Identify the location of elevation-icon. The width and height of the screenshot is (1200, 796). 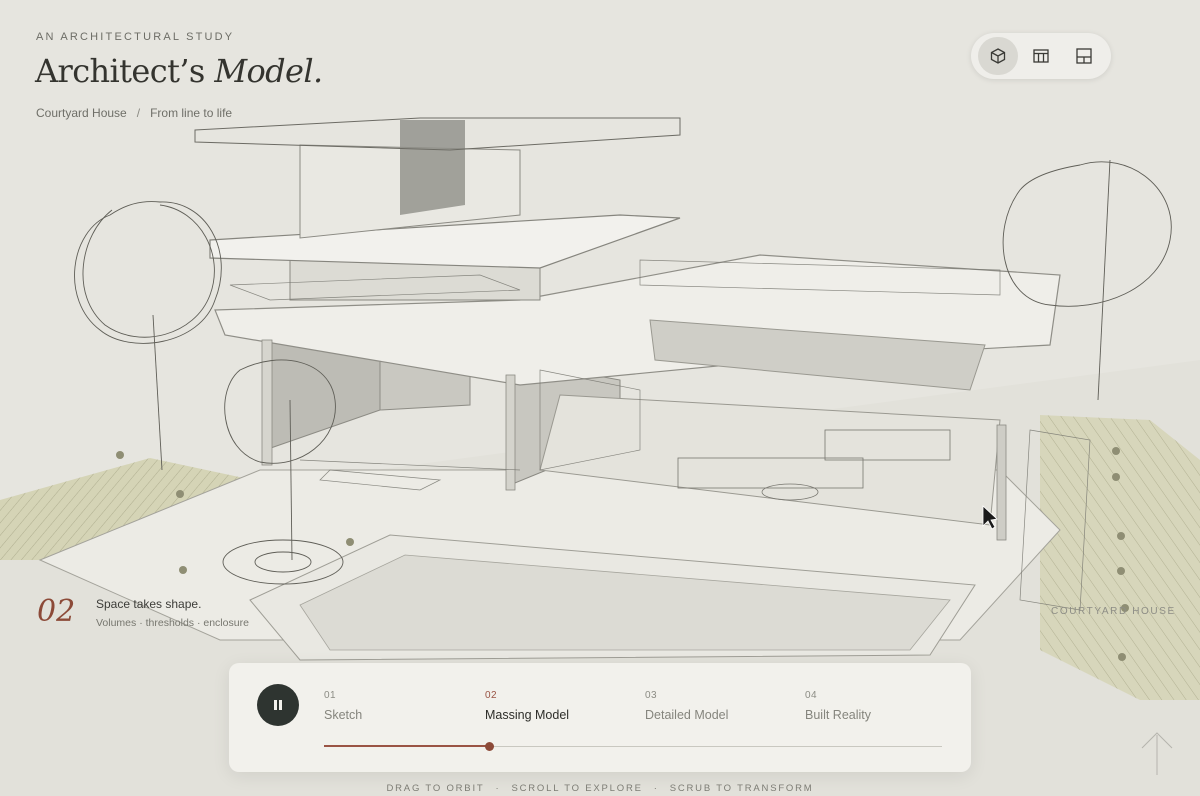
(1041, 56).